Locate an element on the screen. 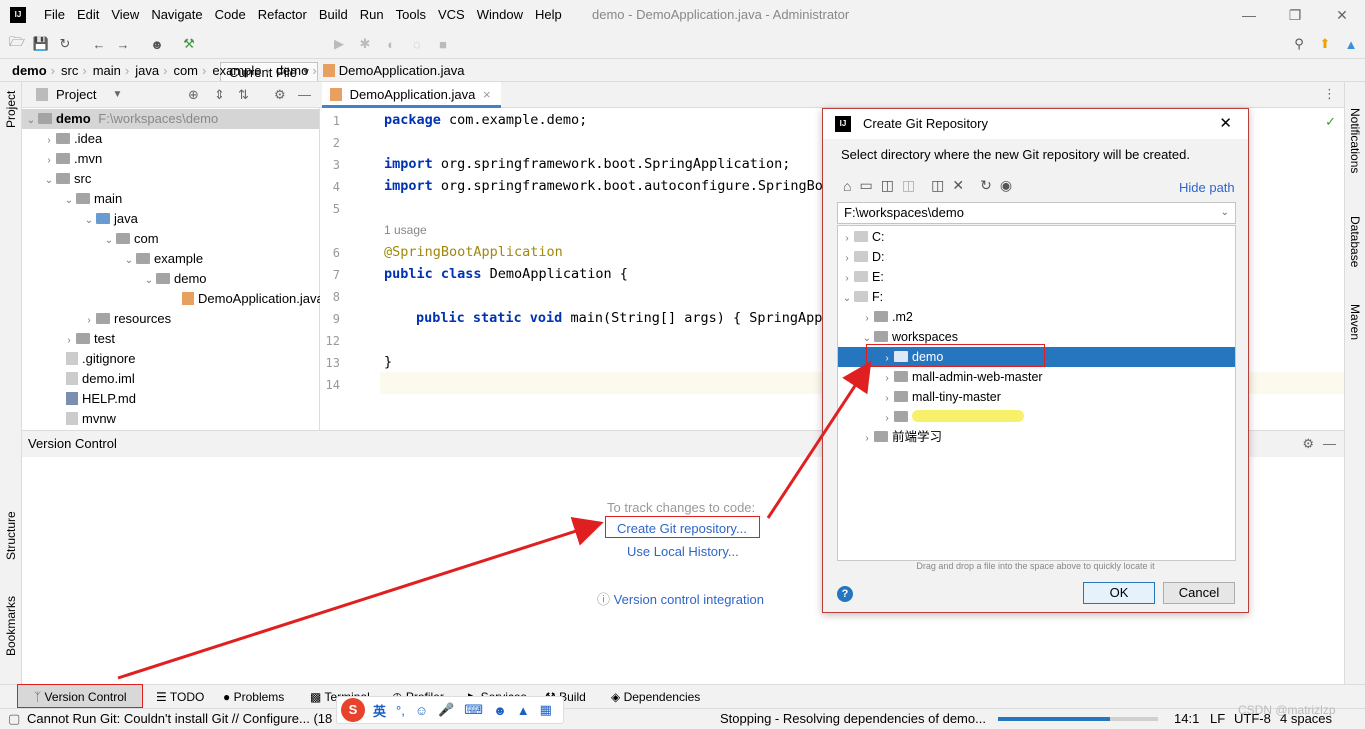 Image resolution: width=1365 pixels, height=729 pixels. menu-code: Code is located at coordinates (230, 15).